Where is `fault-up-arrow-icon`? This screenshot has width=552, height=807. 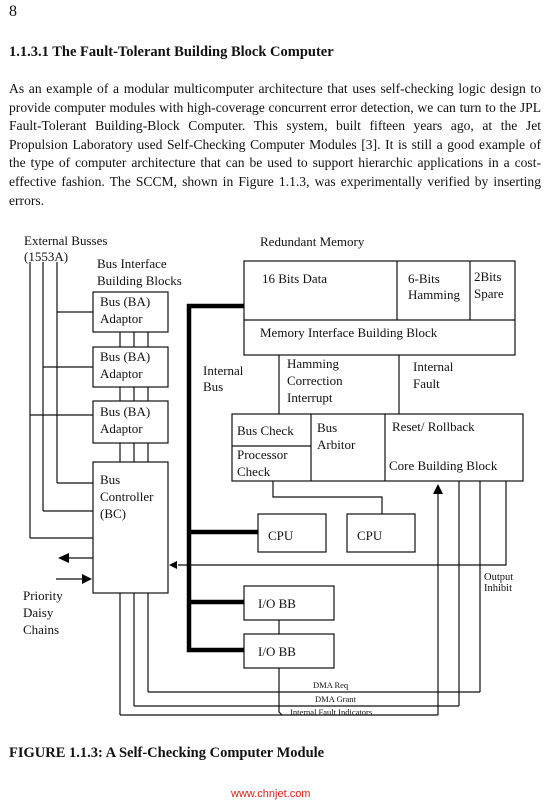
fault-up-arrow-icon is located at coordinates (438, 489).